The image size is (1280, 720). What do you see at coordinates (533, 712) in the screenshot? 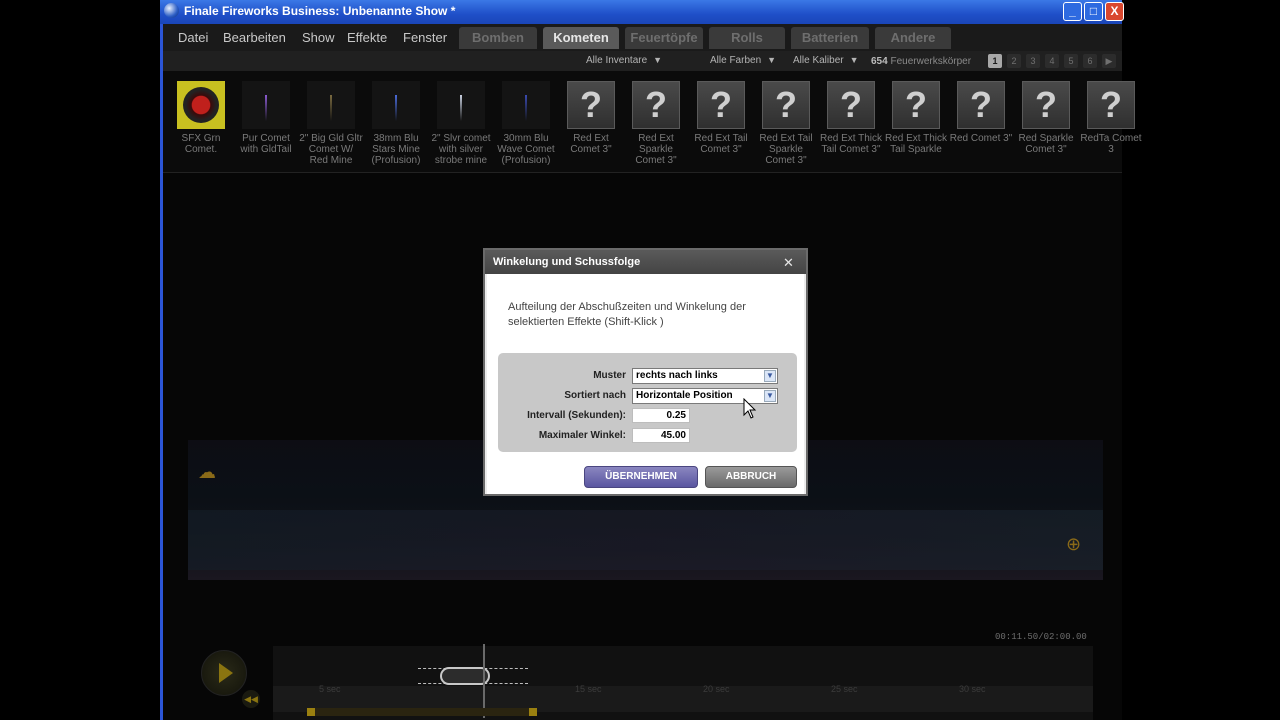
I see `range-end-handle` at bounding box center [533, 712].